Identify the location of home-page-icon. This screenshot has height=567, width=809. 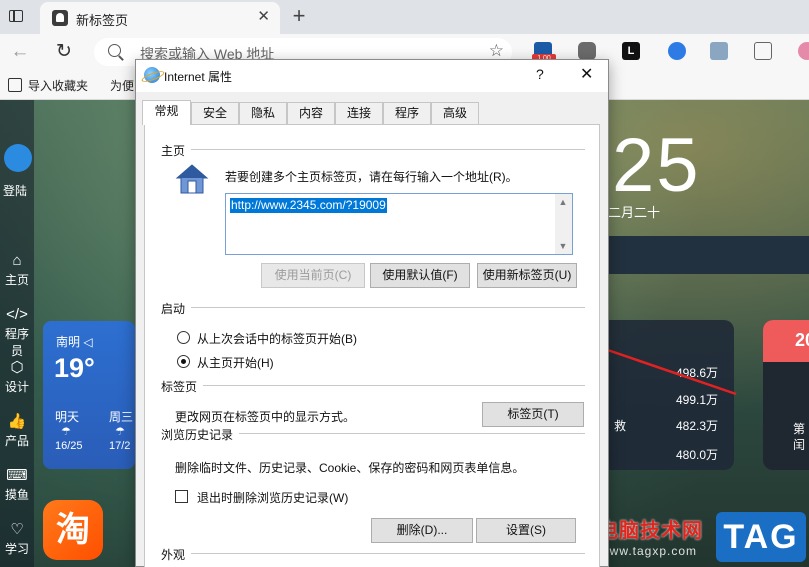
(192, 179).